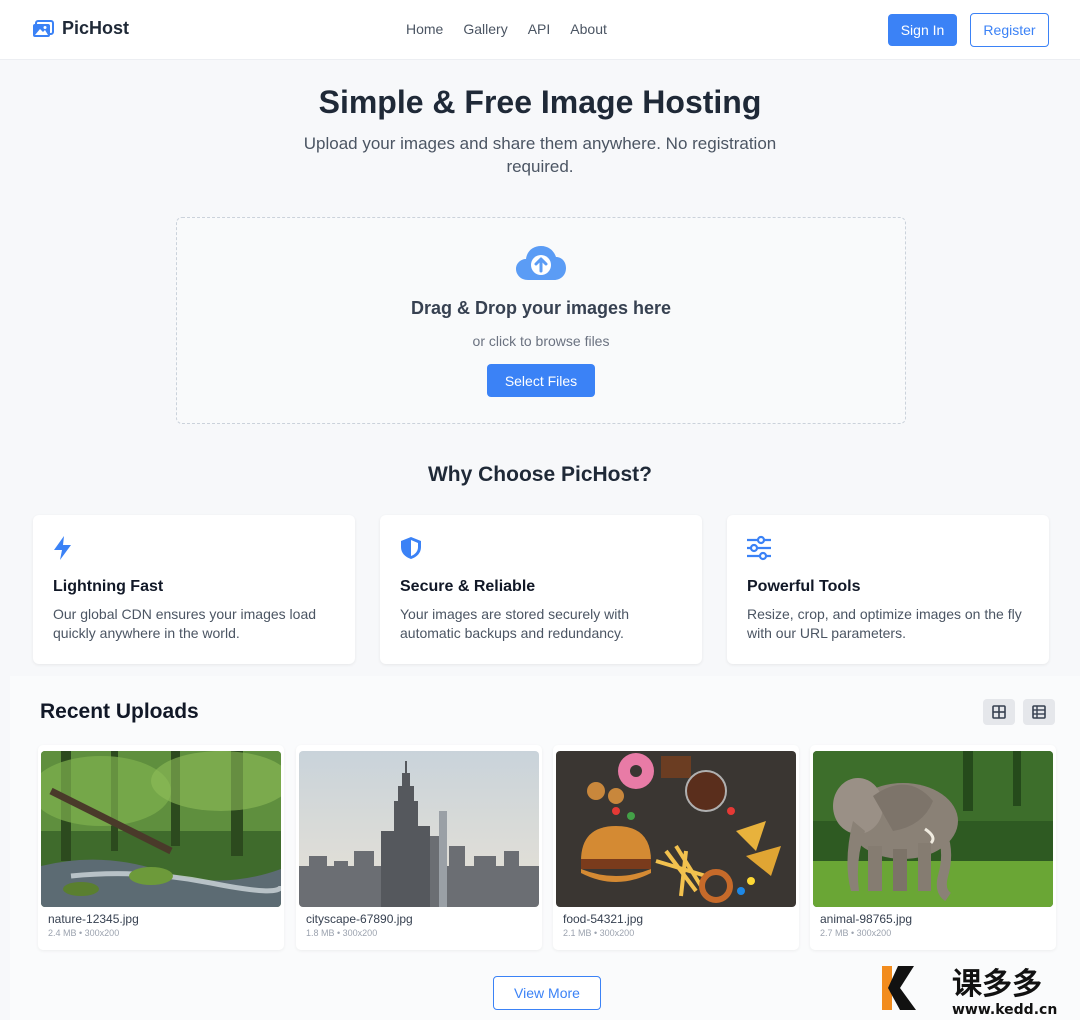 The width and height of the screenshot is (1080, 1020). Describe the element at coordinates (933, 829) in the screenshot. I see `image-thumbnail-animal` at that location.